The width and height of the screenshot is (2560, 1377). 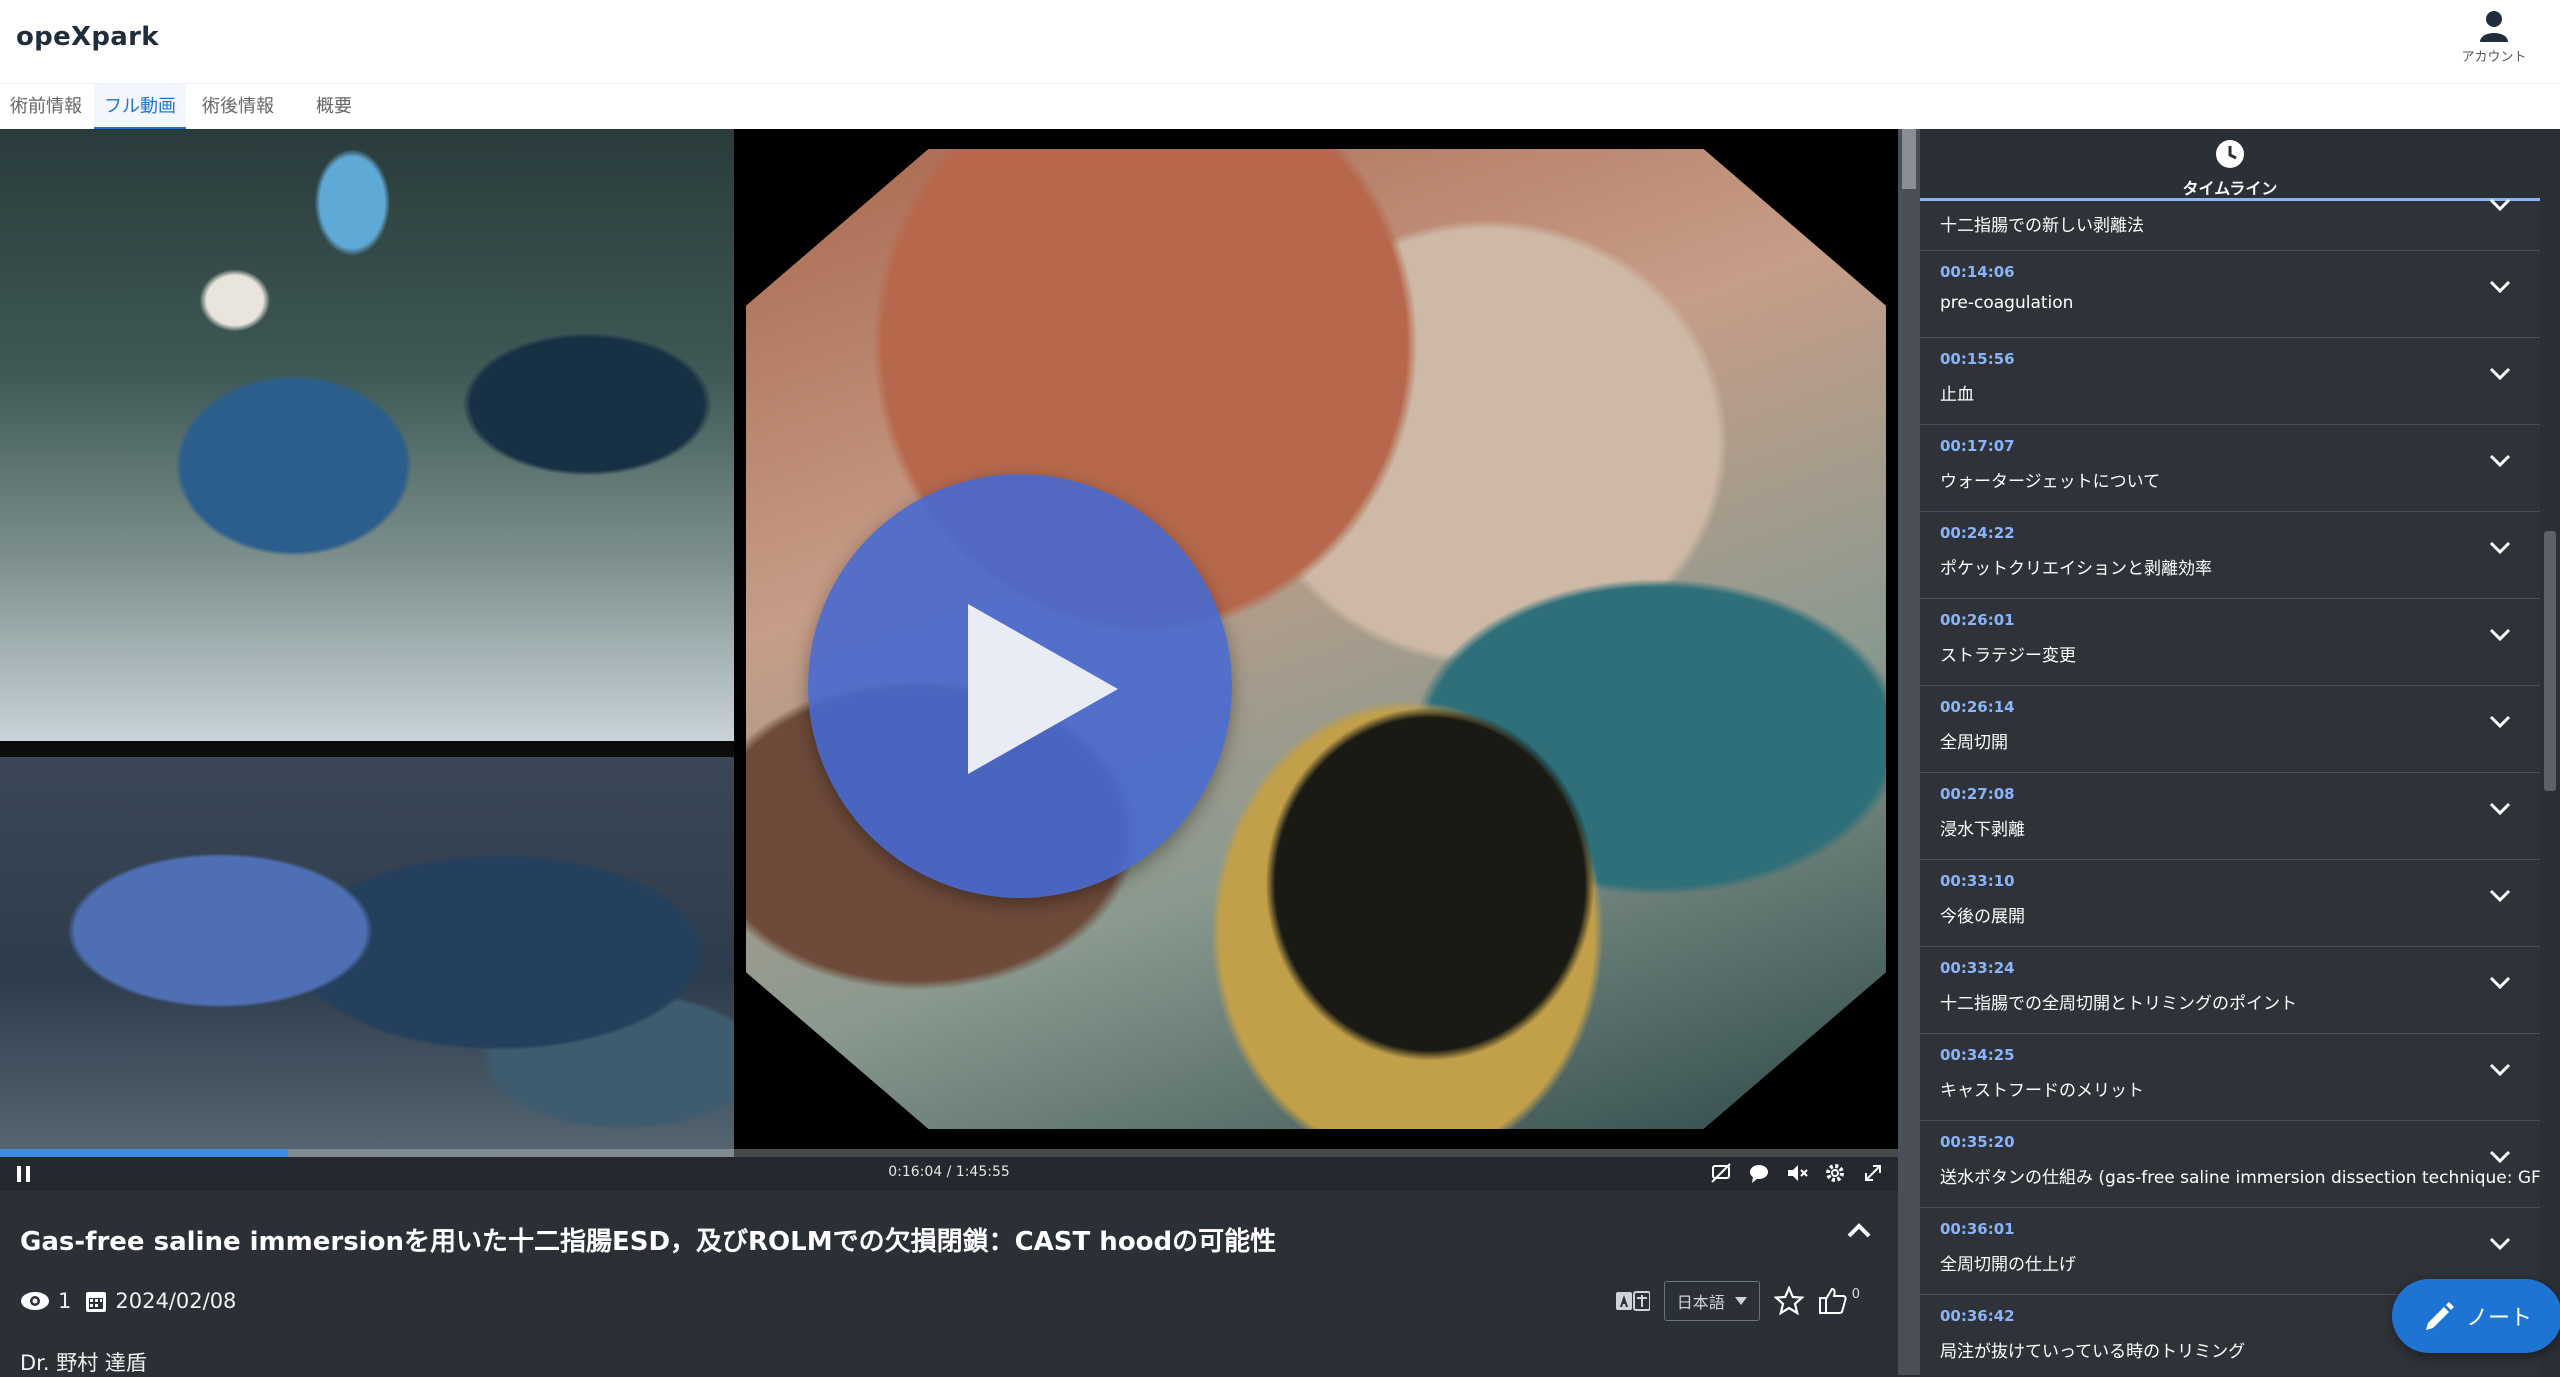 What do you see at coordinates (1909, 752) in the screenshot?
I see `player-scrollbar` at bounding box center [1909, 752].